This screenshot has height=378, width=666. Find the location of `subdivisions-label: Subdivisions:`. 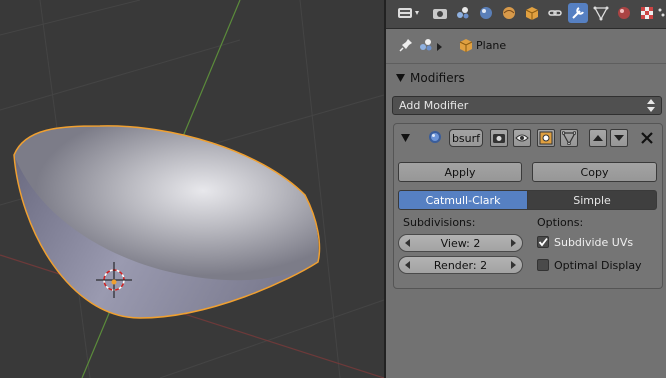

subdivisions-label: Subdivisions: is located at coordinates (439, 222).